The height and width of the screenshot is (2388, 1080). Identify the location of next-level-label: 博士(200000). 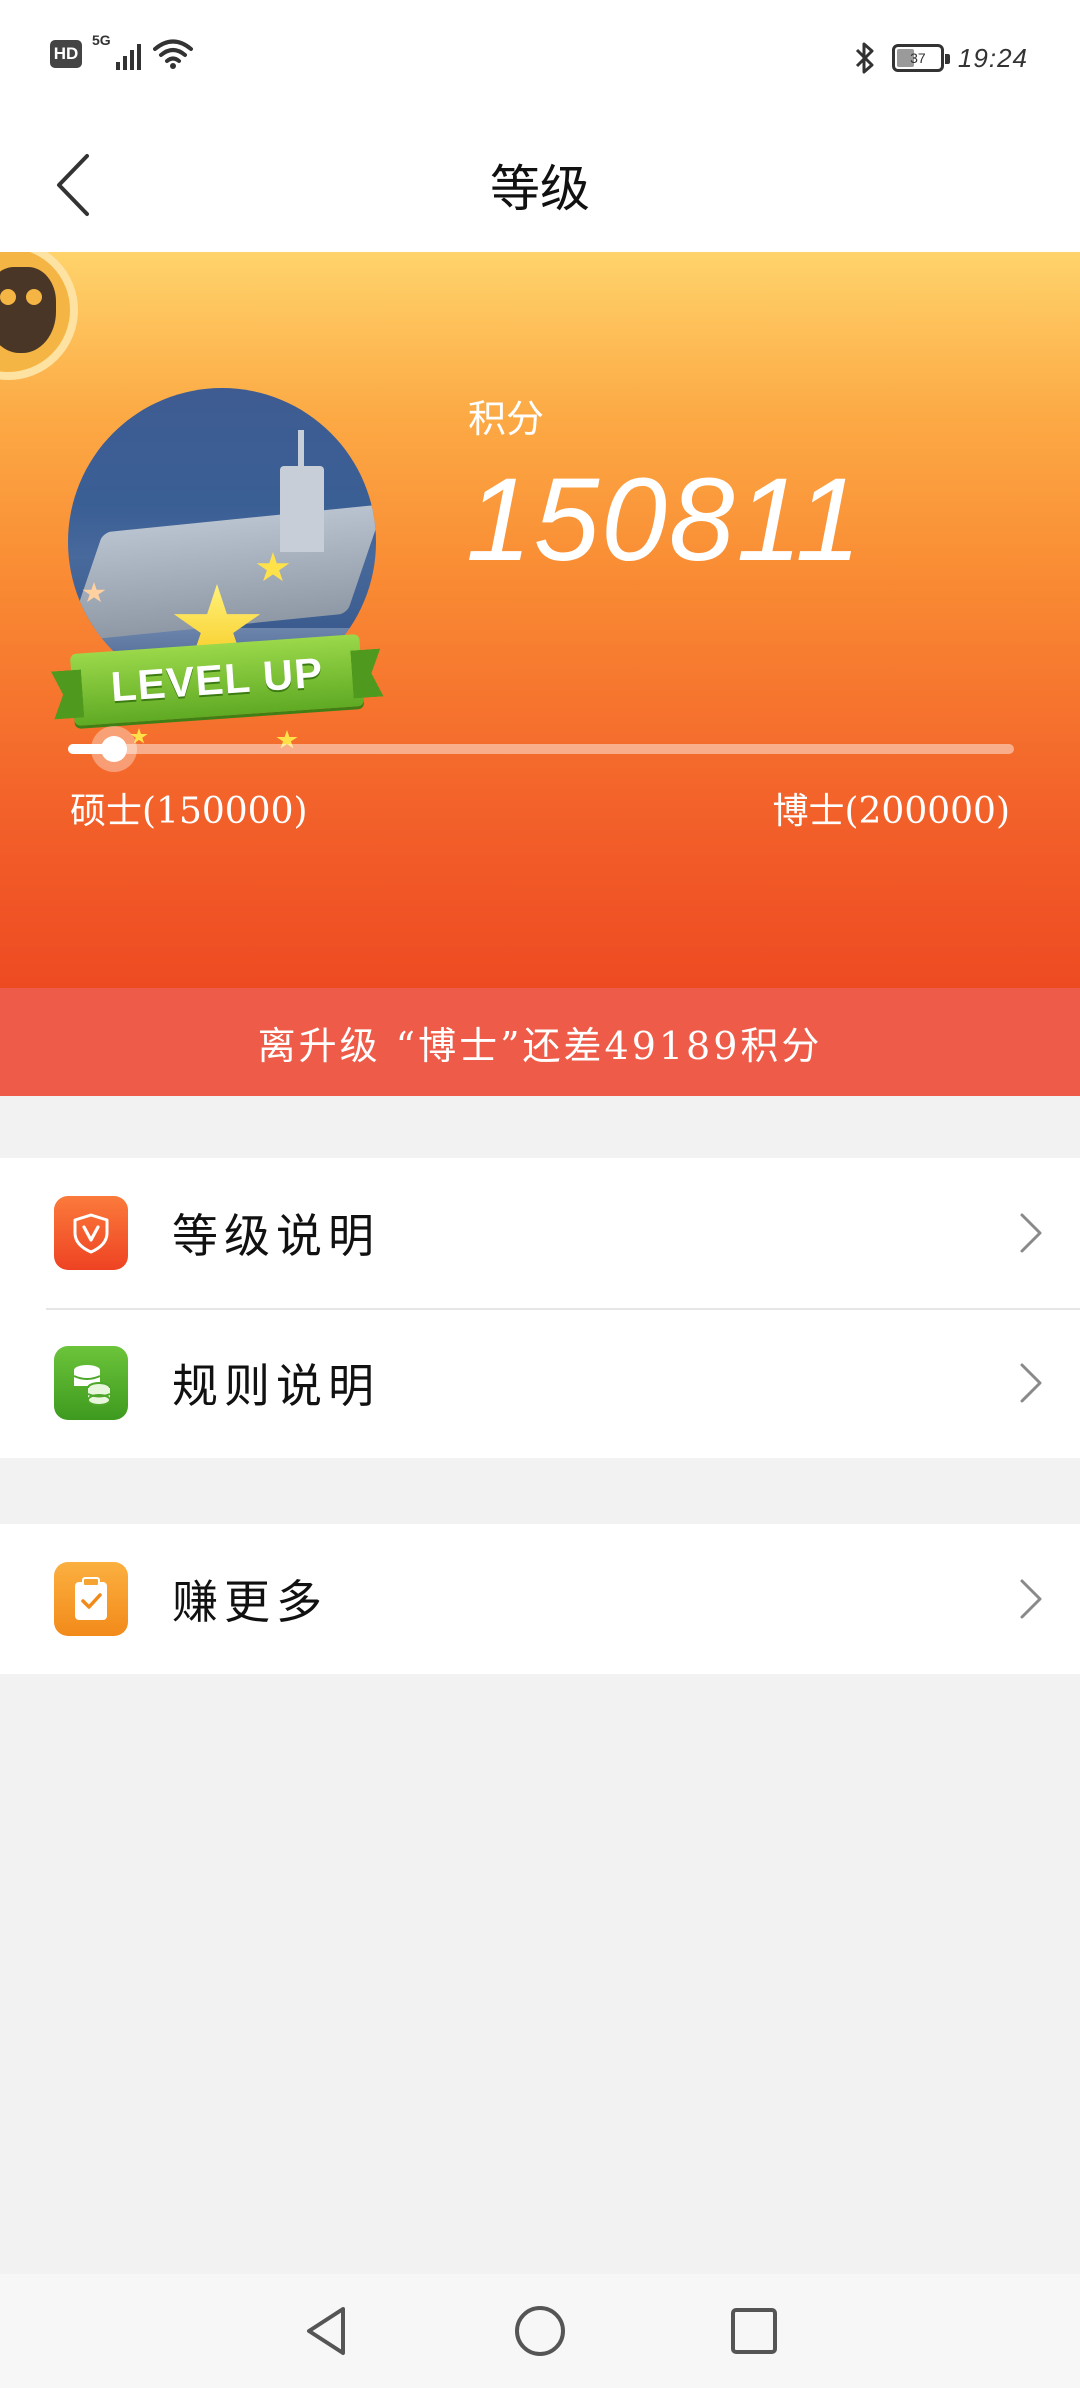
(891, 811).